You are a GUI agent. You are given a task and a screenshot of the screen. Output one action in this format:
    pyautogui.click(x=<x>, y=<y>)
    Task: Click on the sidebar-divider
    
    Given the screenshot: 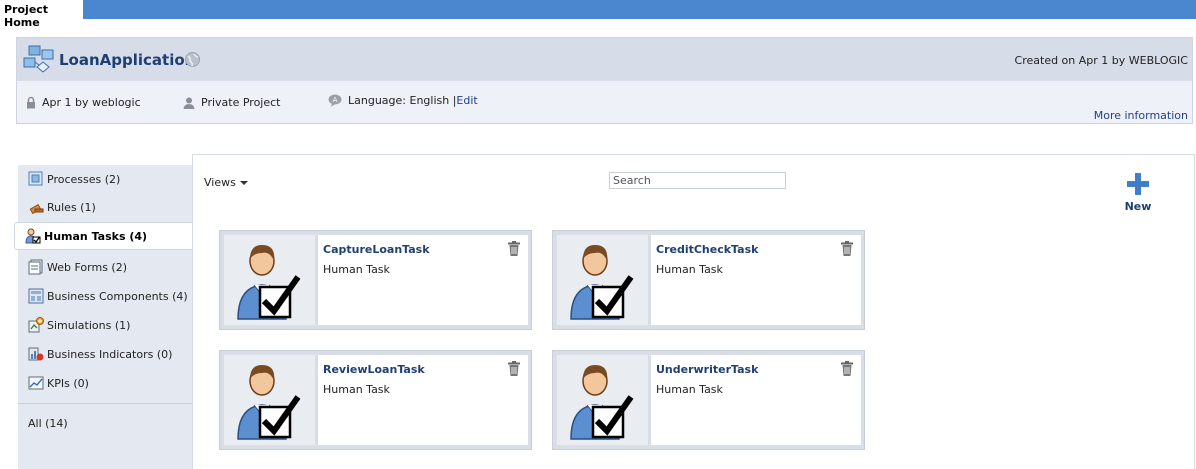 What is the action you would take?
    pyautogui.click(x=105, y=403)
    